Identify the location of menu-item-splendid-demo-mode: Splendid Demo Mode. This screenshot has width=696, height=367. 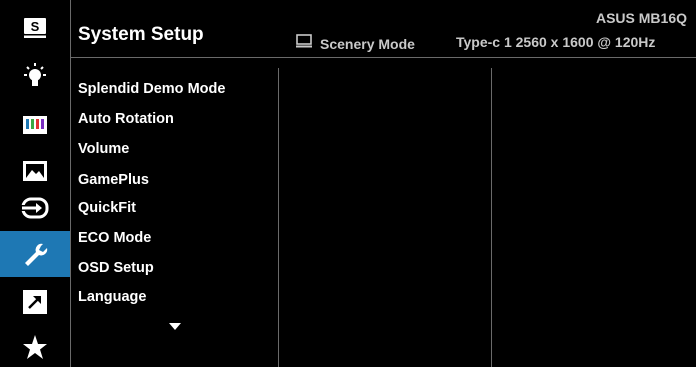
(151, 89).